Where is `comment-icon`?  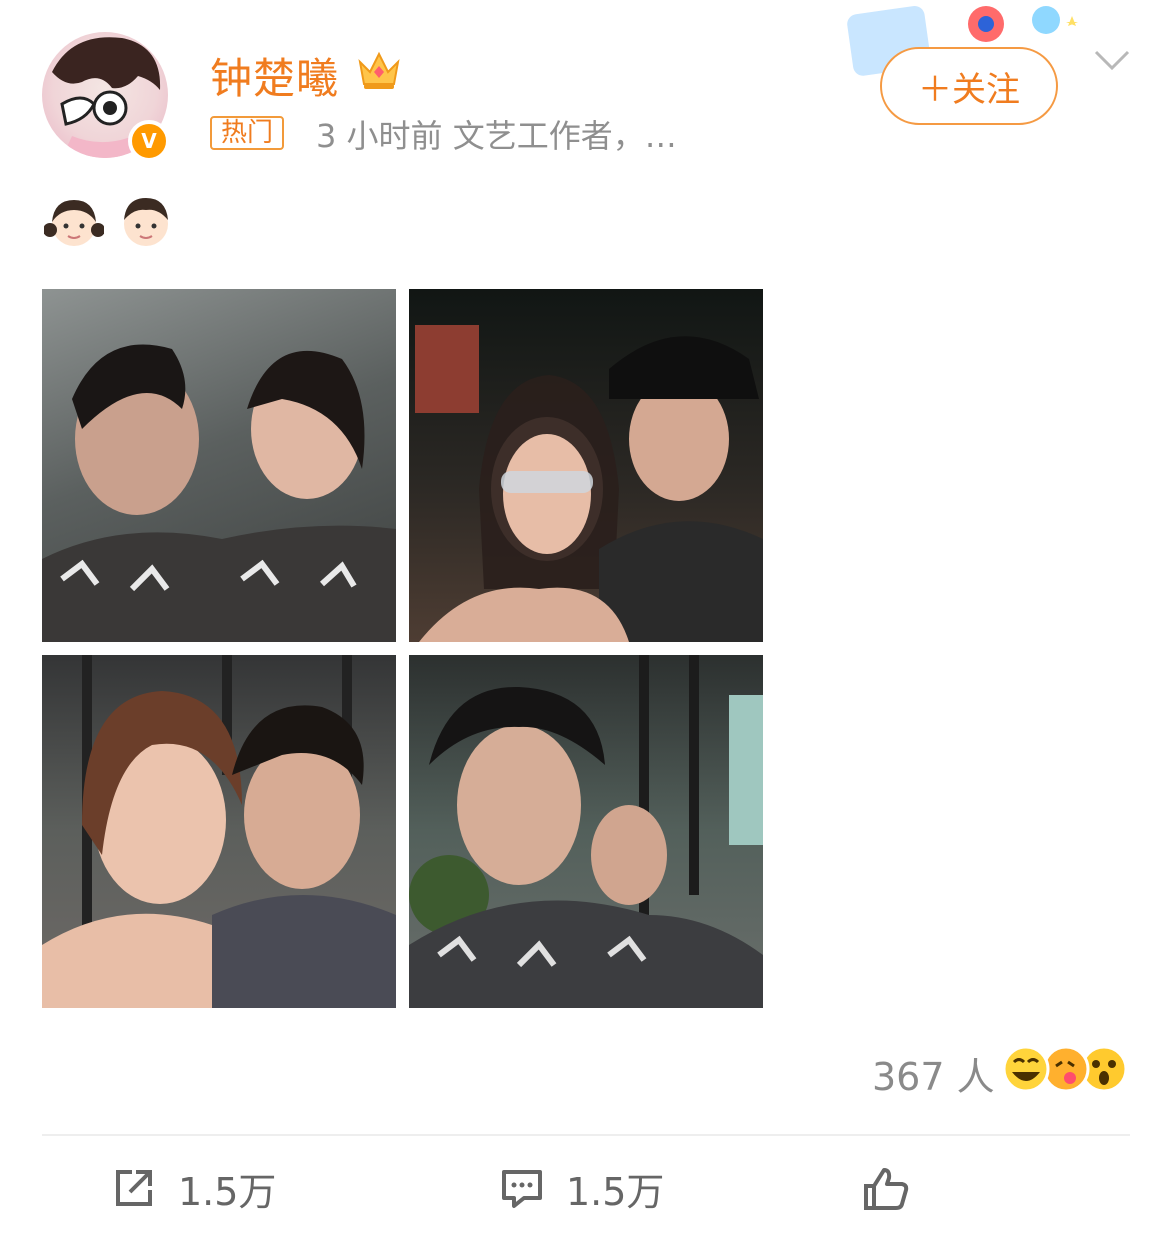 comment-icon is located at coordinates (522, 1189).